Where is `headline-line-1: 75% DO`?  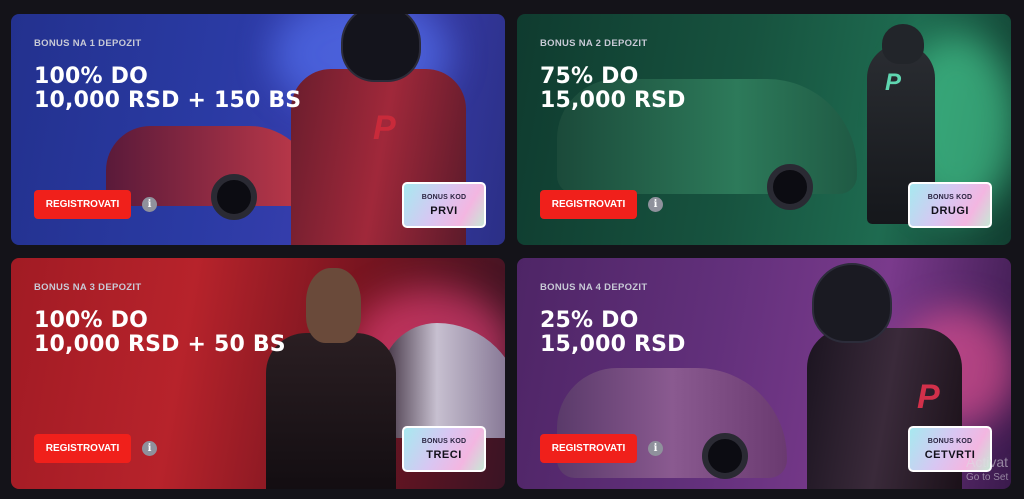 headline-line-1: 75% DO is located at coordinates (589, 76).